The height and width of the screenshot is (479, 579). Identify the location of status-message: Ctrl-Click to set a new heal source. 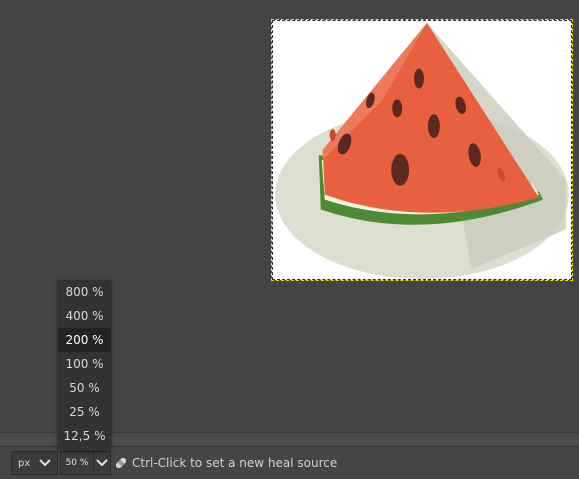
(225, 463).